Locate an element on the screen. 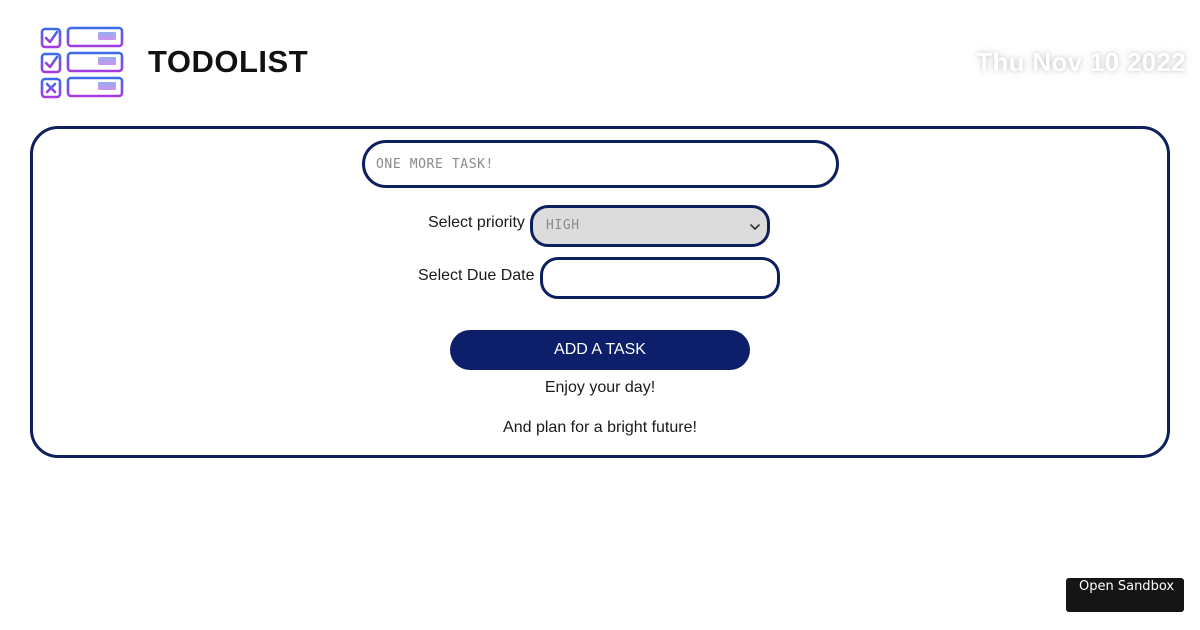 This screenshot has height=630, width=1200. current-date: Thu Nov 10 2022 is located at coordinates (1081, 62).